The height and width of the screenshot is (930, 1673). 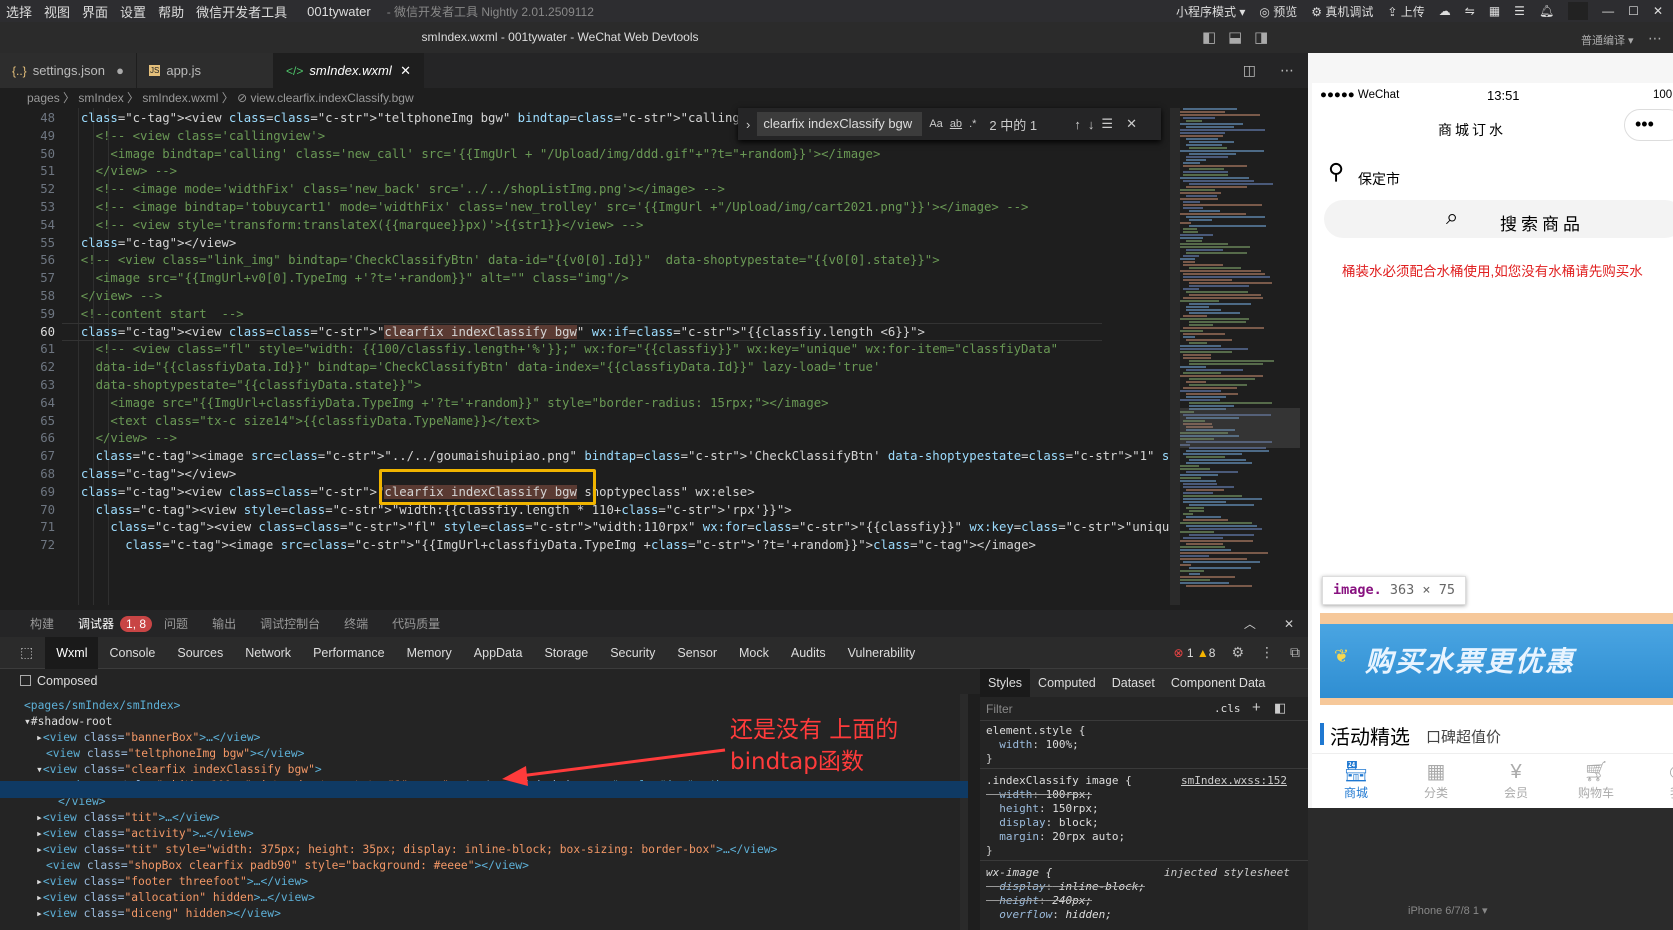 What do you see at coordinates (96, 623) in the screenshot?
I see `tab-debugger: 调试器` at bounding box center [96, 623].